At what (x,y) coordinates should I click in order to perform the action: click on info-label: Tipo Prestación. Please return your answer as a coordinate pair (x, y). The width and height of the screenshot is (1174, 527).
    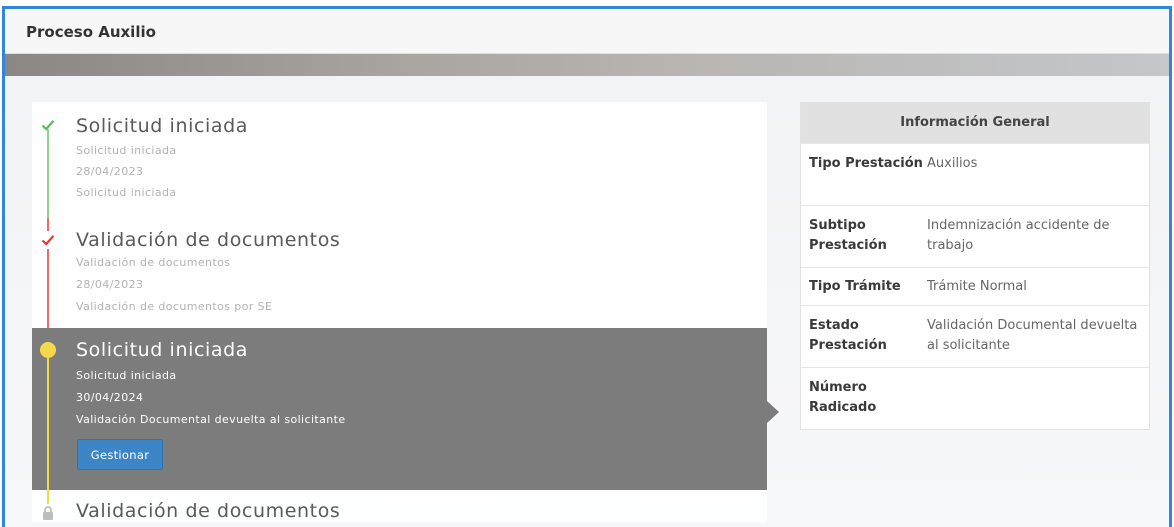
    Looking at the image, I should click on (866, 163).